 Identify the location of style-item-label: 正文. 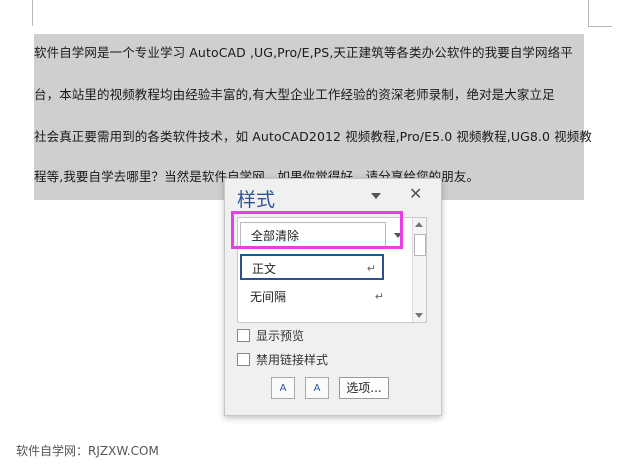
(264, 269).